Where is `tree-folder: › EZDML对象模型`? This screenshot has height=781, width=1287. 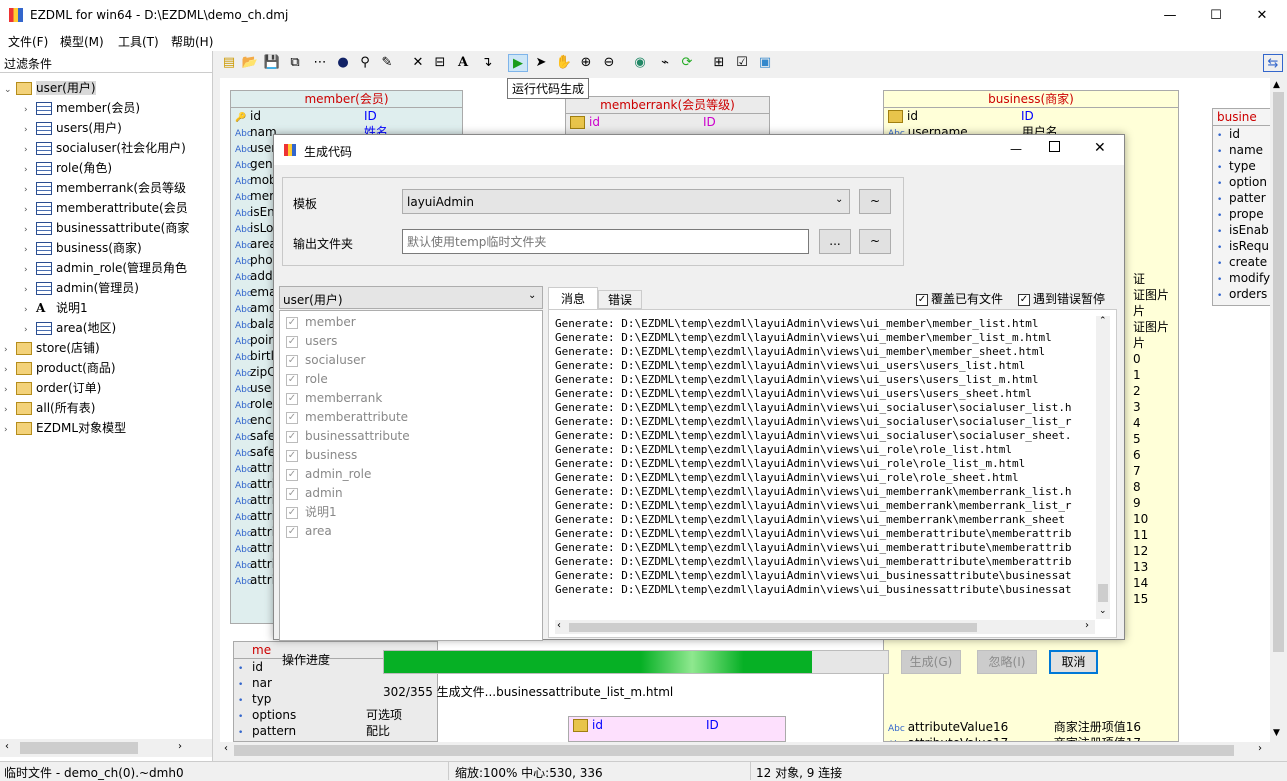
tree-folder: › EZDML对象模型 is located at coordinates (107, 428).